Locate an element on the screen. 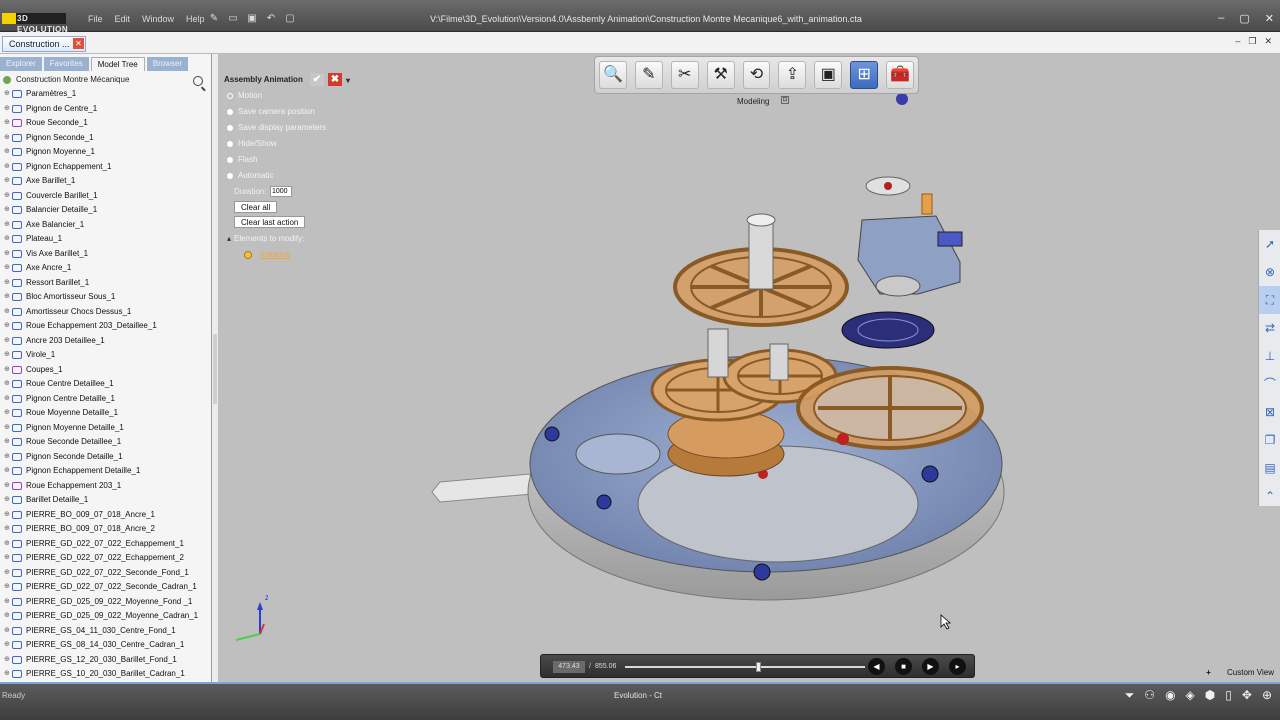  pin-icon: ✎ is located at coordinates (214, 19).